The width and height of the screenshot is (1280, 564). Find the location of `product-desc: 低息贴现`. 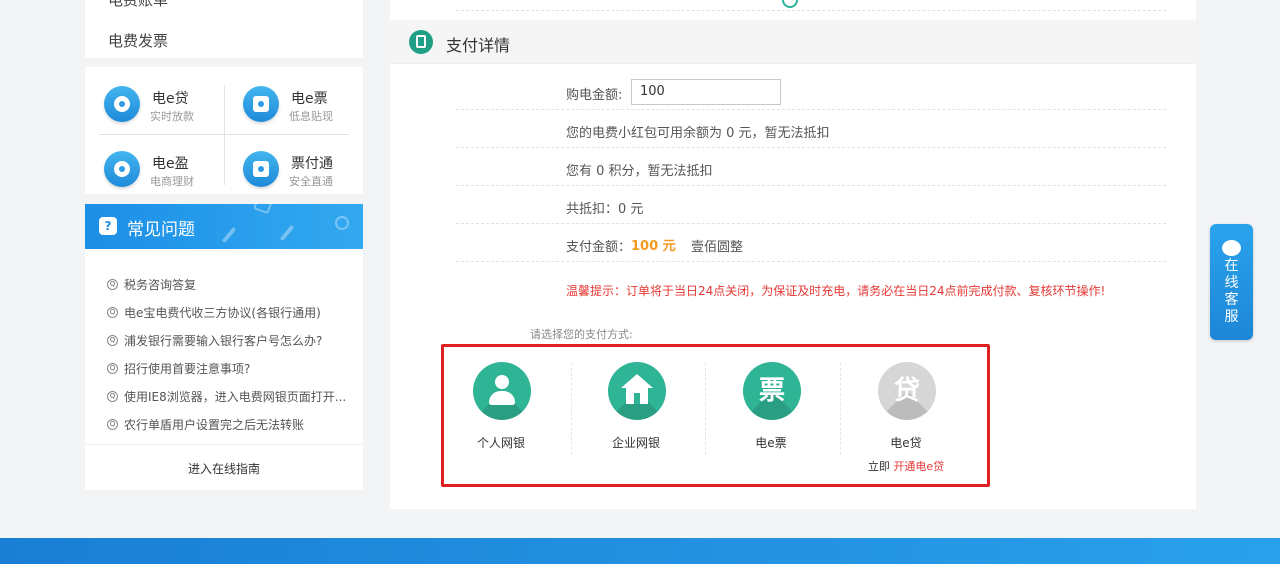

product-desc: 低息贴现 is located at coordinates (311, 116).